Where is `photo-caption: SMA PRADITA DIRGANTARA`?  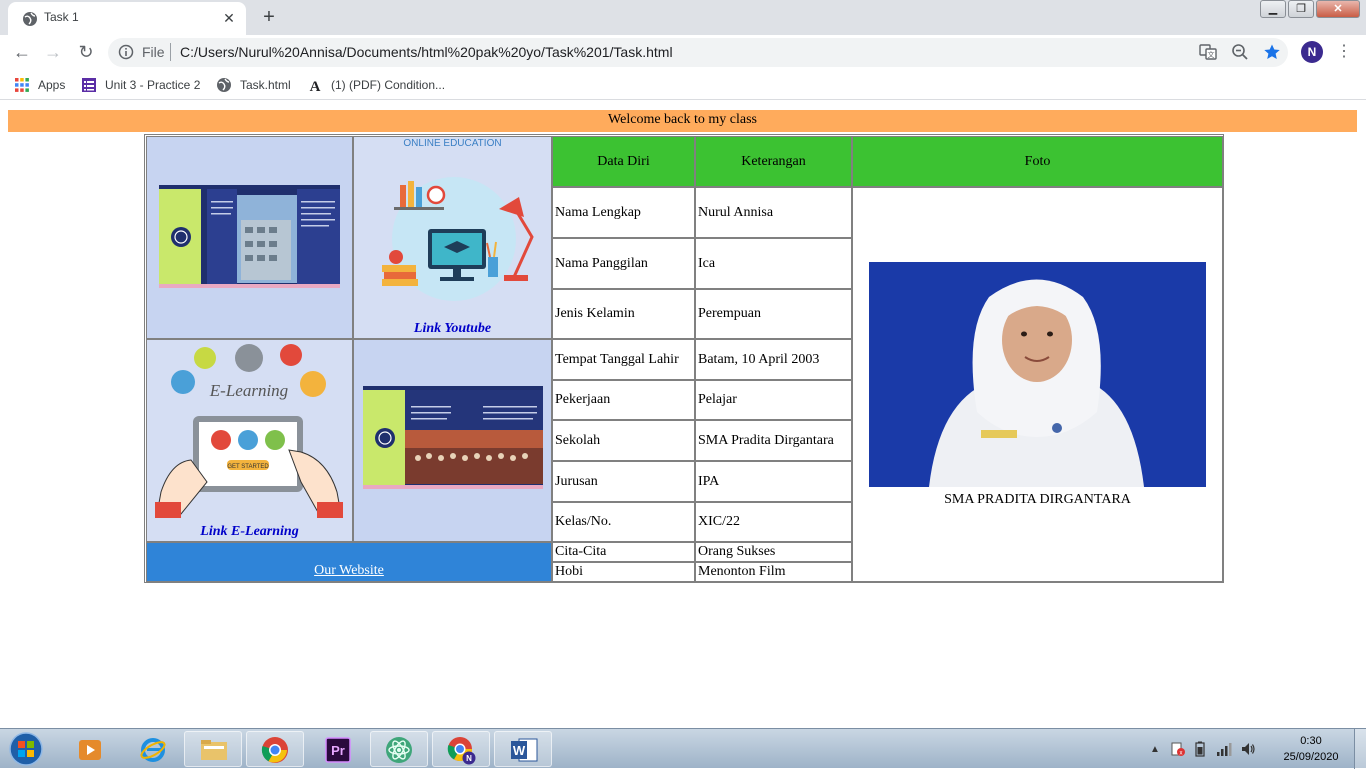
photo-caption: SMA PRADITA DIRGANTARA is located at coordinates (1037, 499).